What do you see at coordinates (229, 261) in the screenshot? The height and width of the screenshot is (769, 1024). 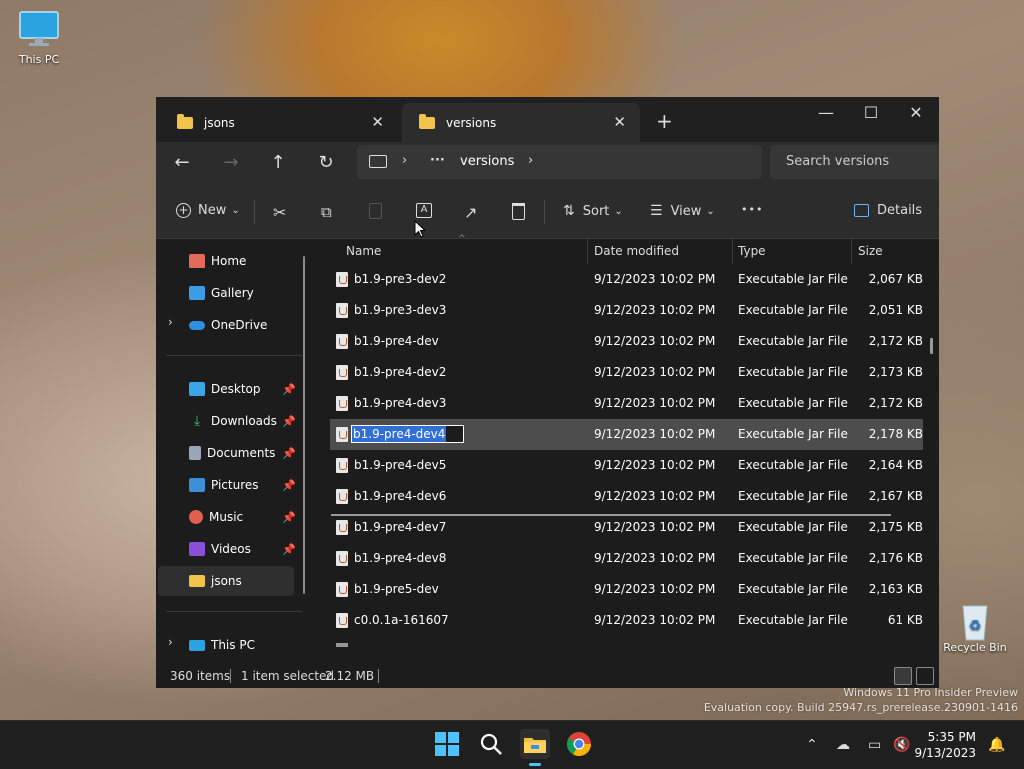 I see `nav-label: Home` at bounding box center [229, 261].